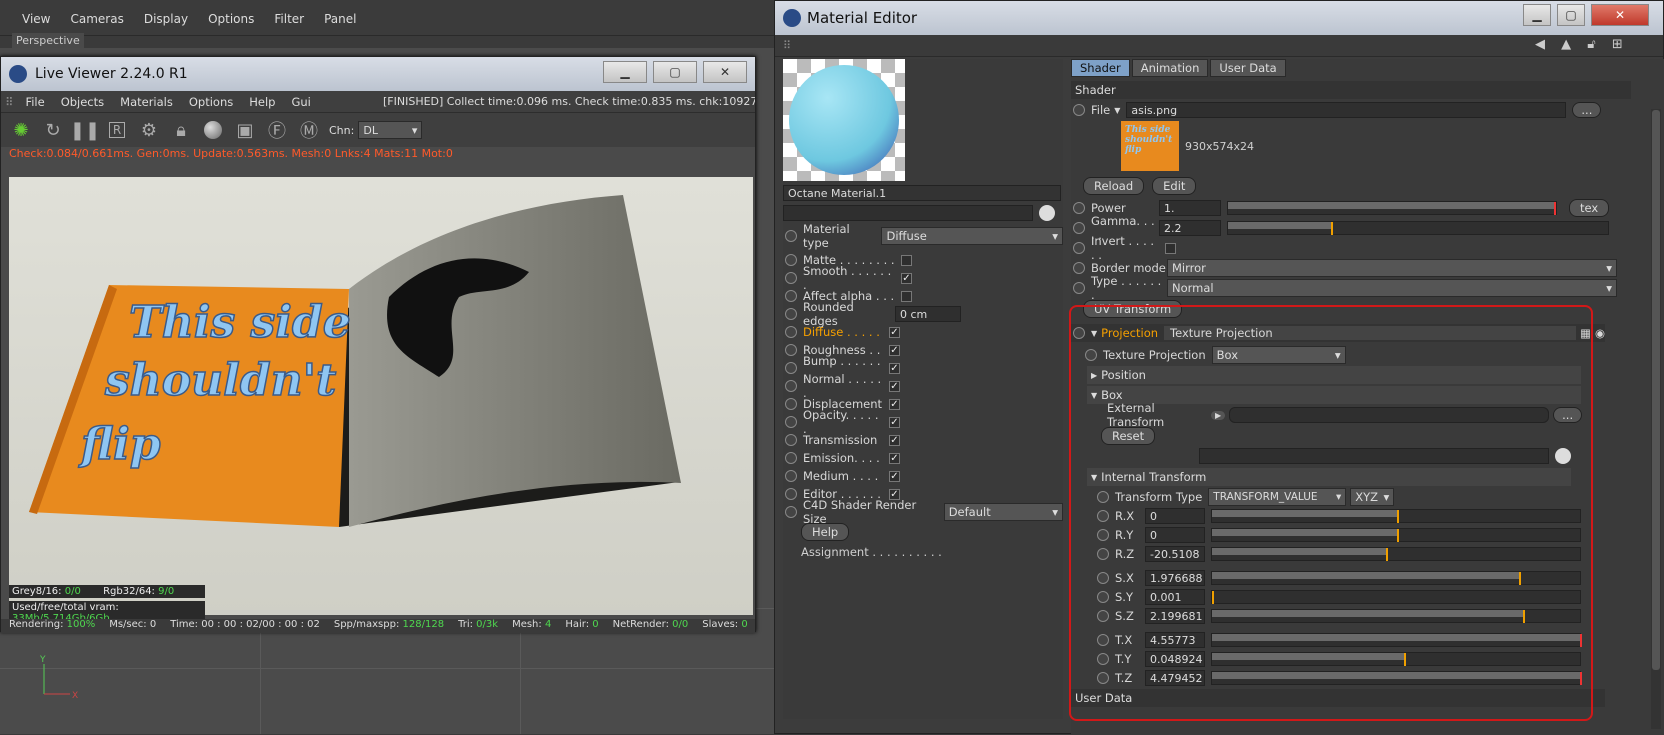 The height and width of the screenshot is (735, 1664). What do you see at coordinates (894, 404) in the screenshot?
I see `displacement-checkbox: ✓` at bounding box center [894, 404].